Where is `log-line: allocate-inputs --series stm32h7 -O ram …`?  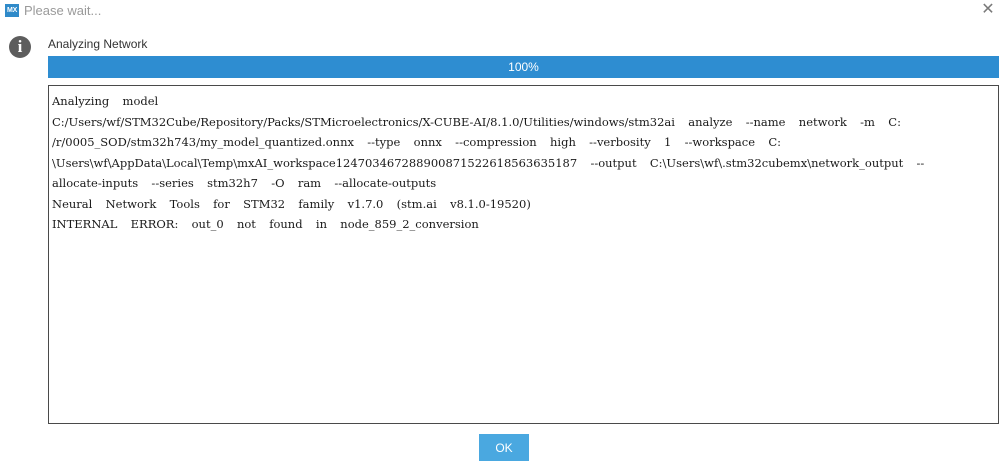
log-line: allocate-inputs --series stm32h7 -O ram … is located at coordinates (244, 183).